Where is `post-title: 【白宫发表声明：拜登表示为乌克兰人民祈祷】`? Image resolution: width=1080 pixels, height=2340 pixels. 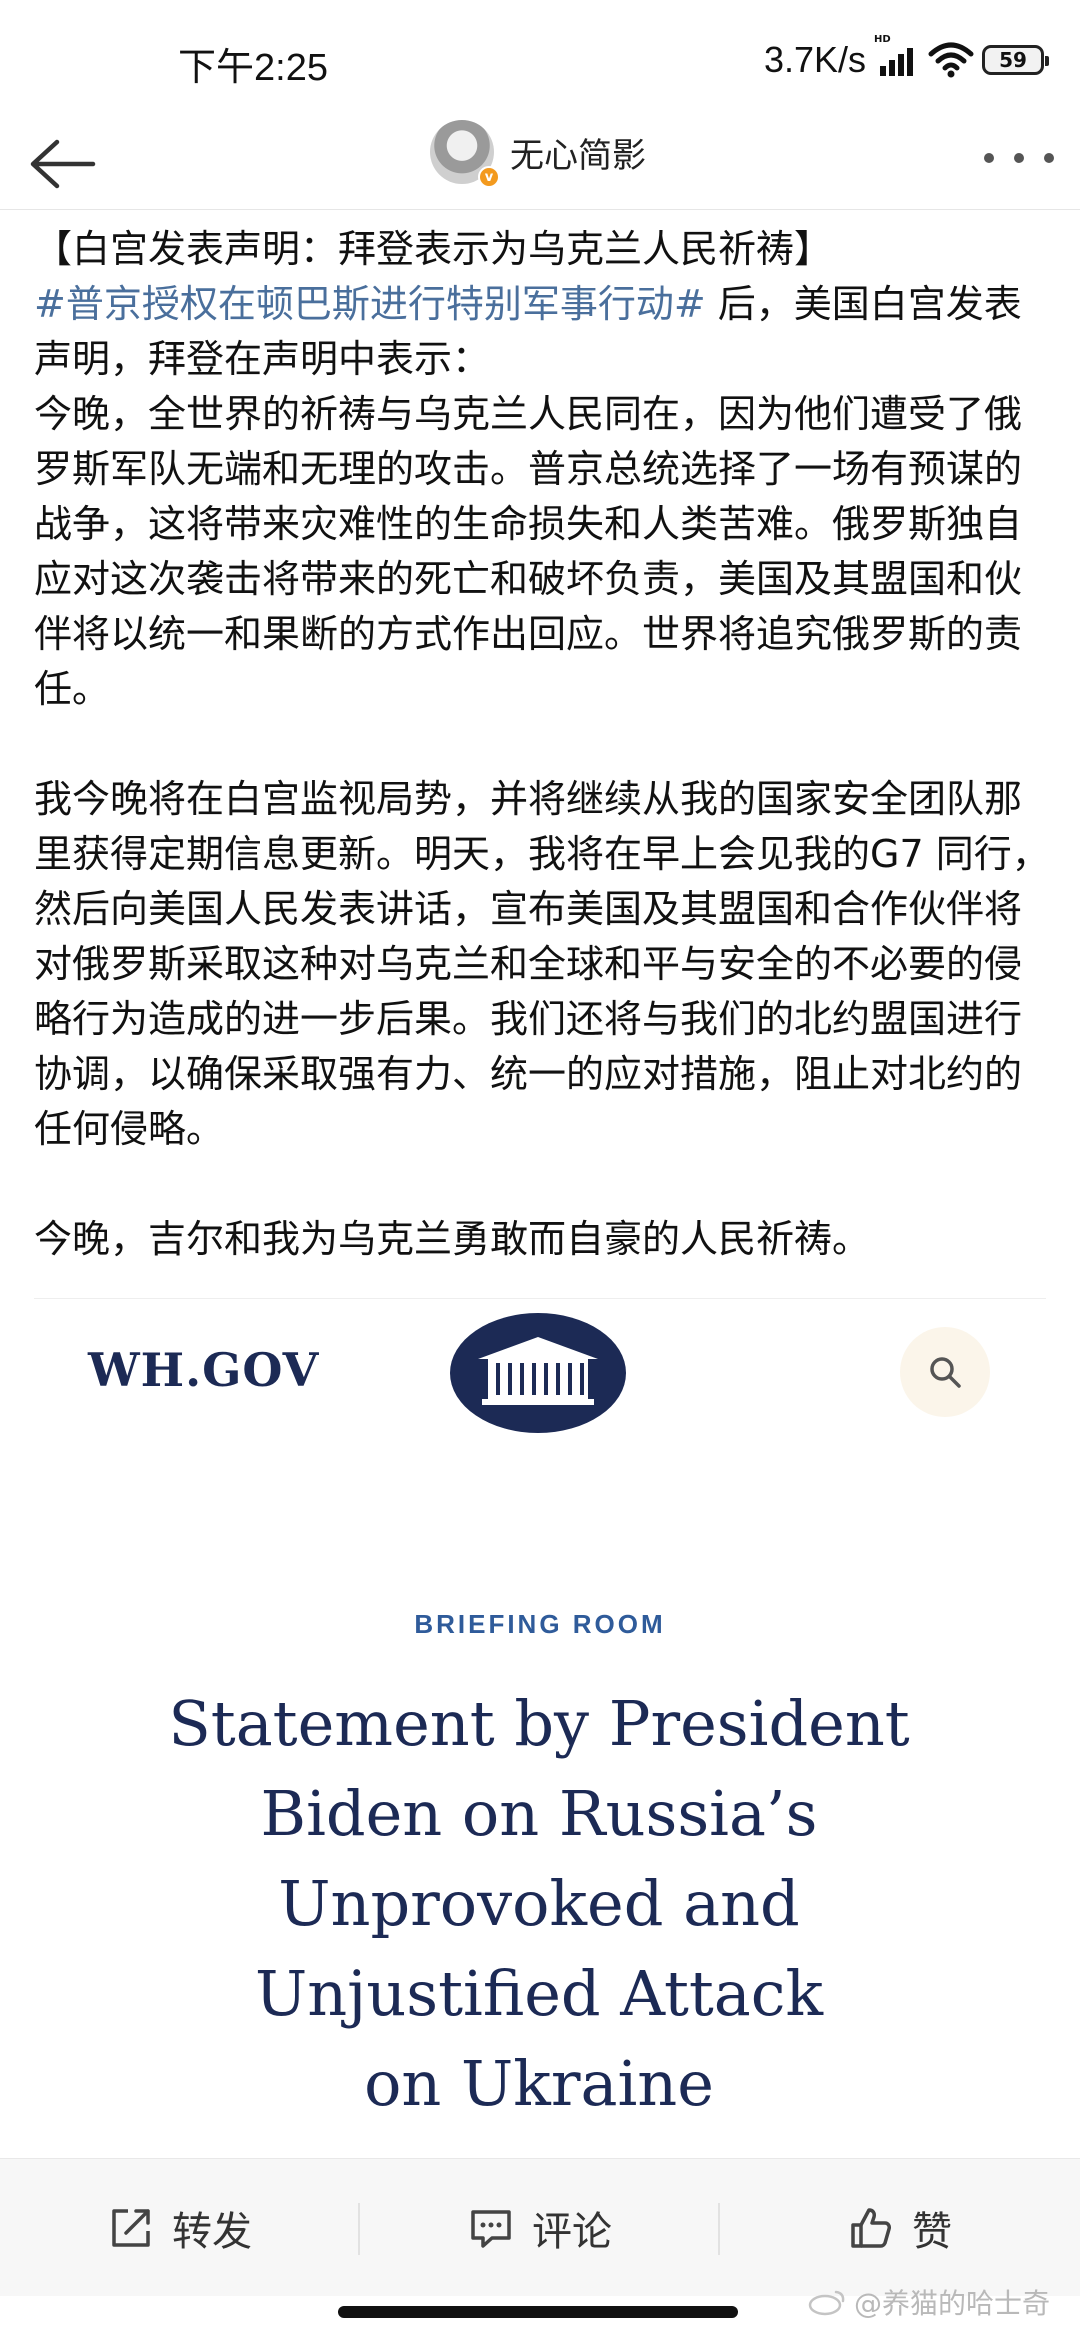
post-title: 【白宫发表声明：拜登表示为乌克兰人民祈祷】 is located at coordinates (433, 249).